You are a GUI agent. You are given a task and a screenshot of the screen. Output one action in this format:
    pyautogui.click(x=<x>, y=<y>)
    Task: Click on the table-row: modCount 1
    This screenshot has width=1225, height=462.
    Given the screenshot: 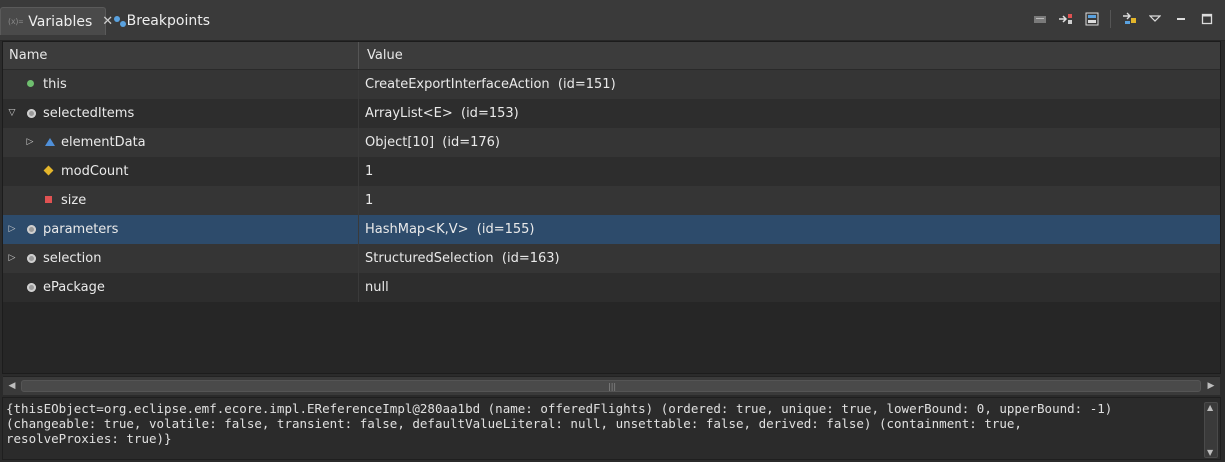 What is the action you would take?
    pyautogui.click(x=611, y=171)
    